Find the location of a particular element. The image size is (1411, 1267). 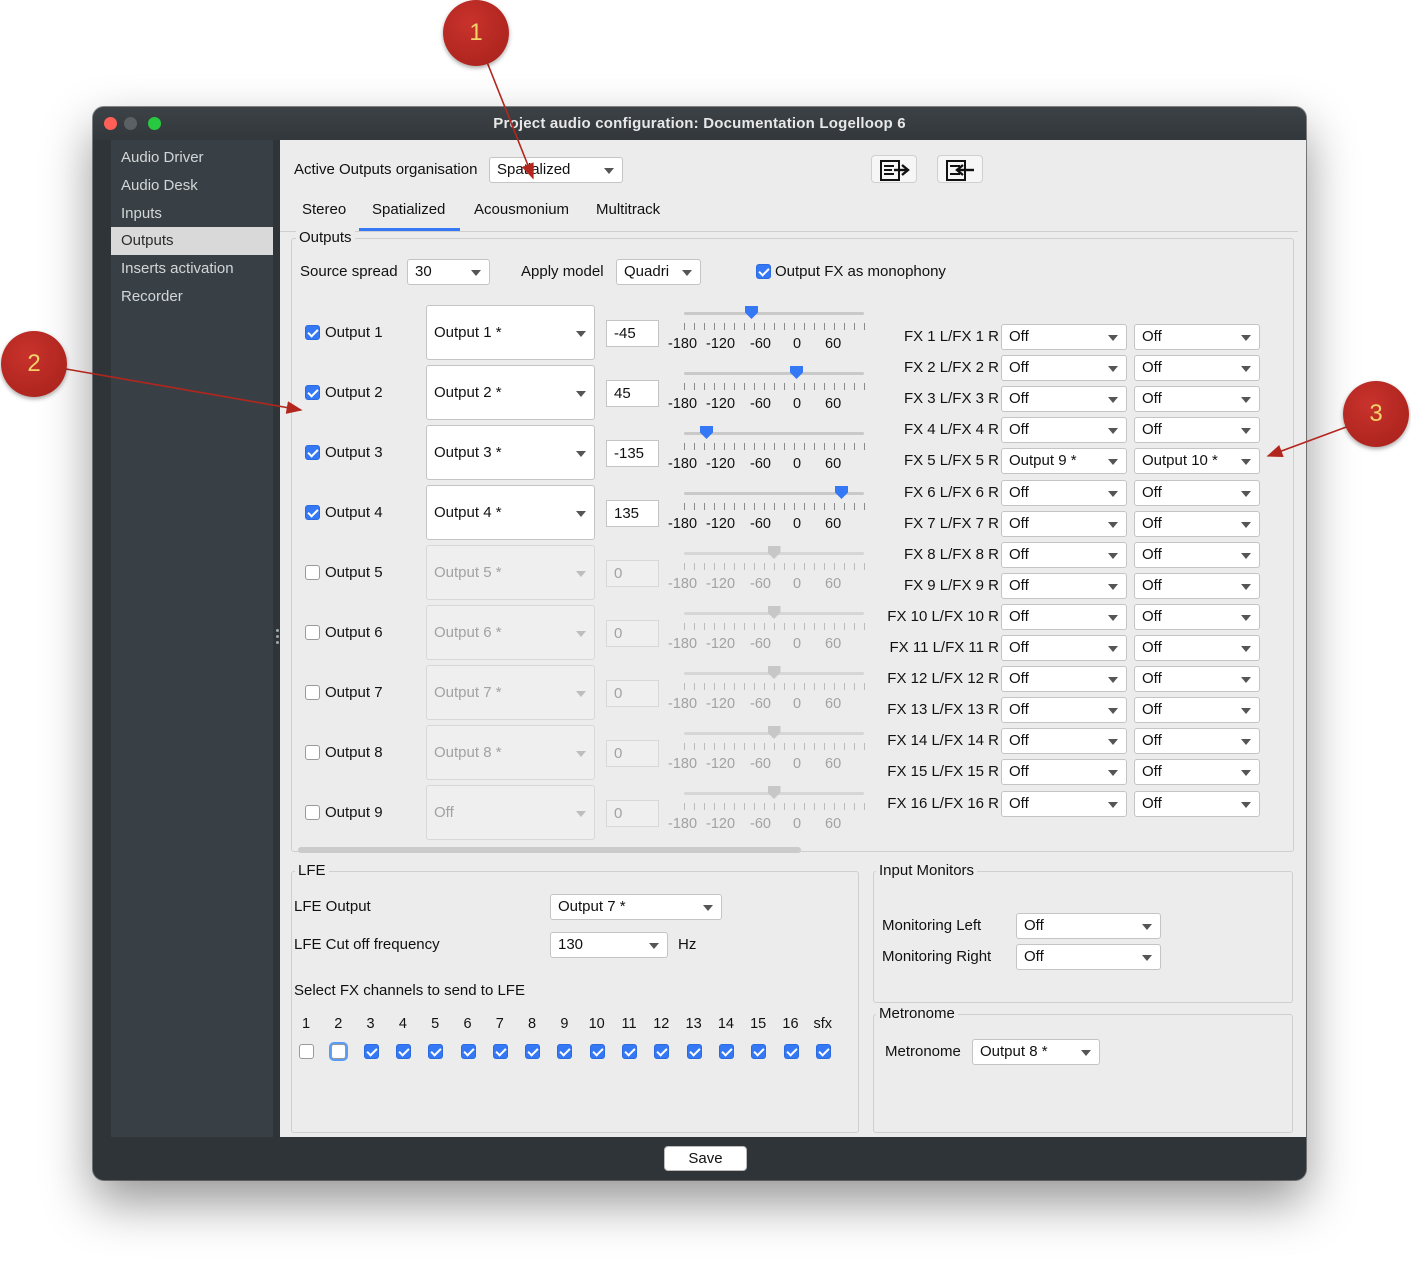

lfe-cutoff-select: 130 is located at coordinates (609, 945).